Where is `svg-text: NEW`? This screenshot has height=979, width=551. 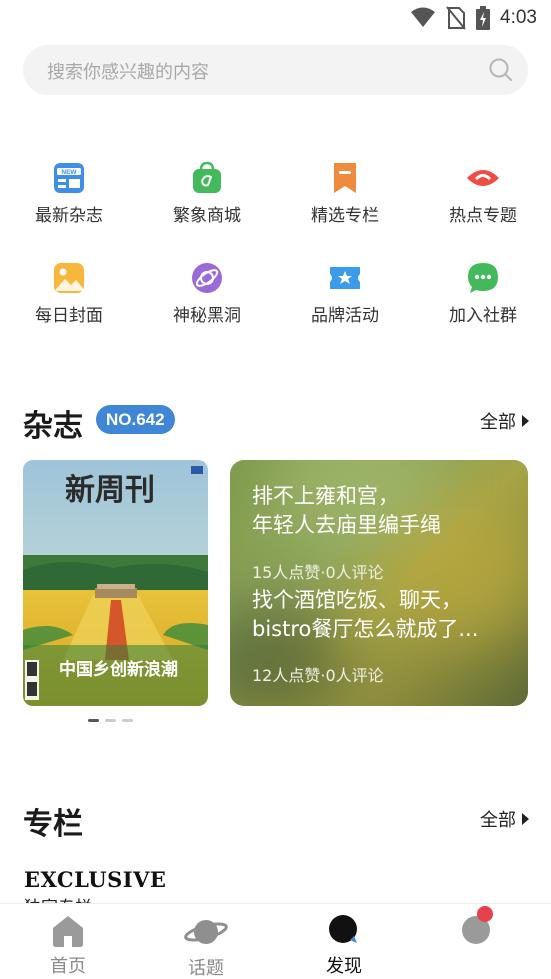 svg-text: NEW is located at coordinates (69, 172).